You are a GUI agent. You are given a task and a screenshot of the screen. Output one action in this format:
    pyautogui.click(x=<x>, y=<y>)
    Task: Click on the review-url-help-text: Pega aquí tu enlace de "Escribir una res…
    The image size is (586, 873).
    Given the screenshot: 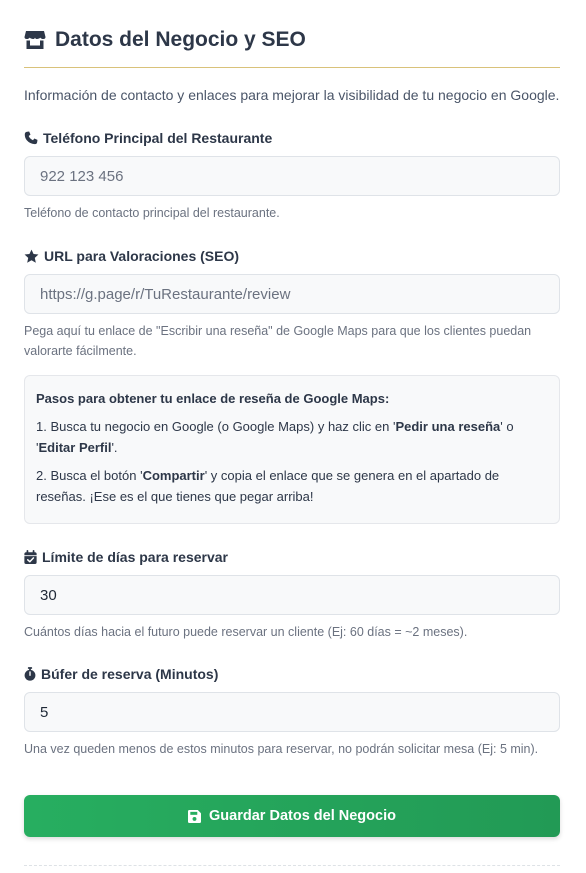 What is the action you would take?
    pyautogui.click(x=278, y=341)
    